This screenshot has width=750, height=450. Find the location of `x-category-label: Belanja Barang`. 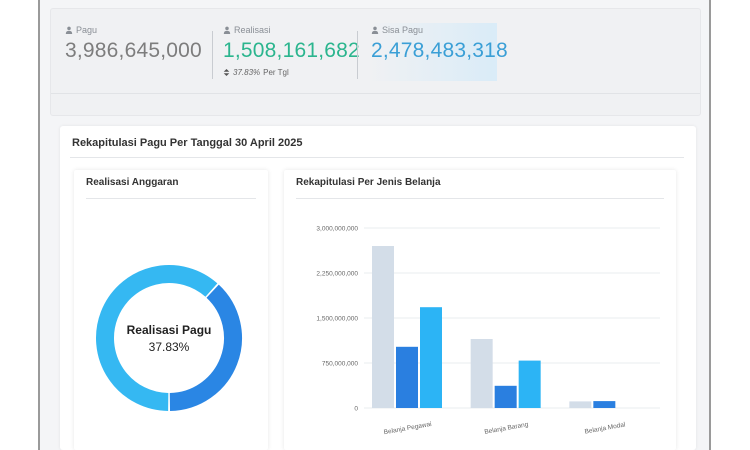

x-category-label: Belanja Barang is located at coordinates (506, 428).